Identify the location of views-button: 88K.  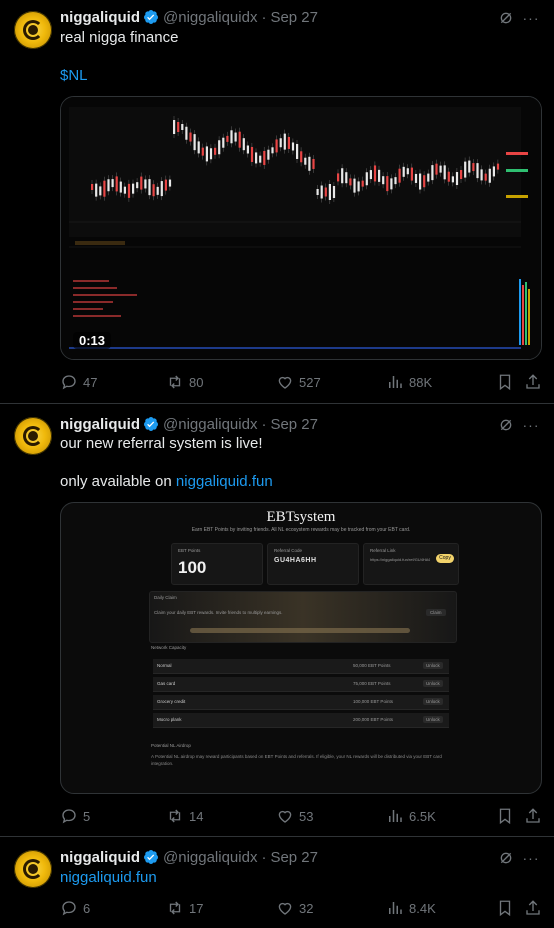
(409, 382).